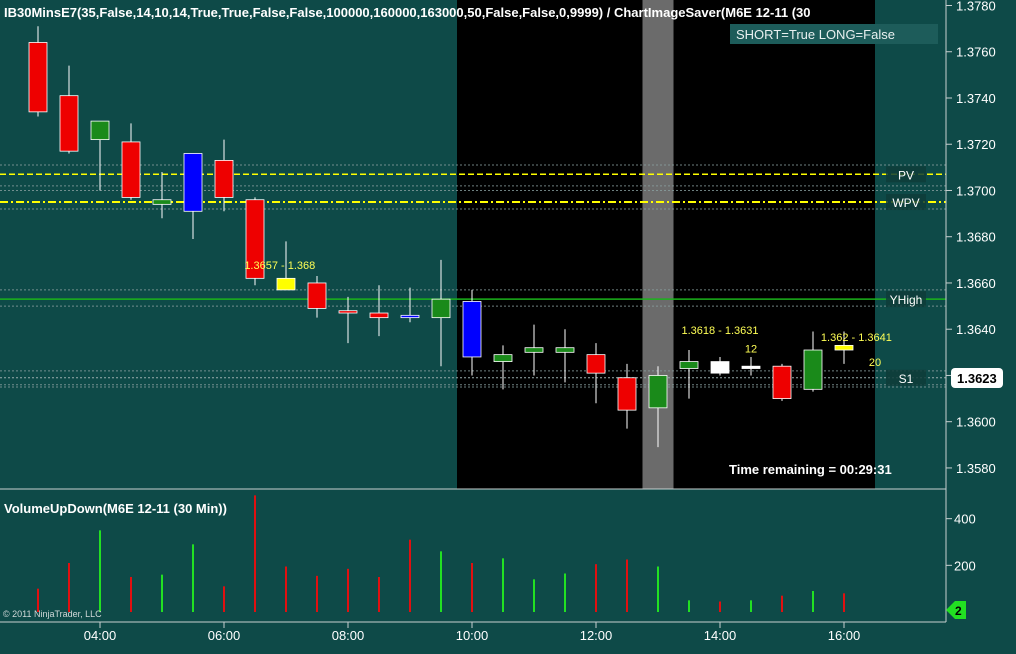 Image resolution: width=1016 pixels, height=654 pixels. What do you see at coordinates (976, 283) in the screenshot?
I see `price-tick-label: 1.3660` at bounding box center [976, 283].